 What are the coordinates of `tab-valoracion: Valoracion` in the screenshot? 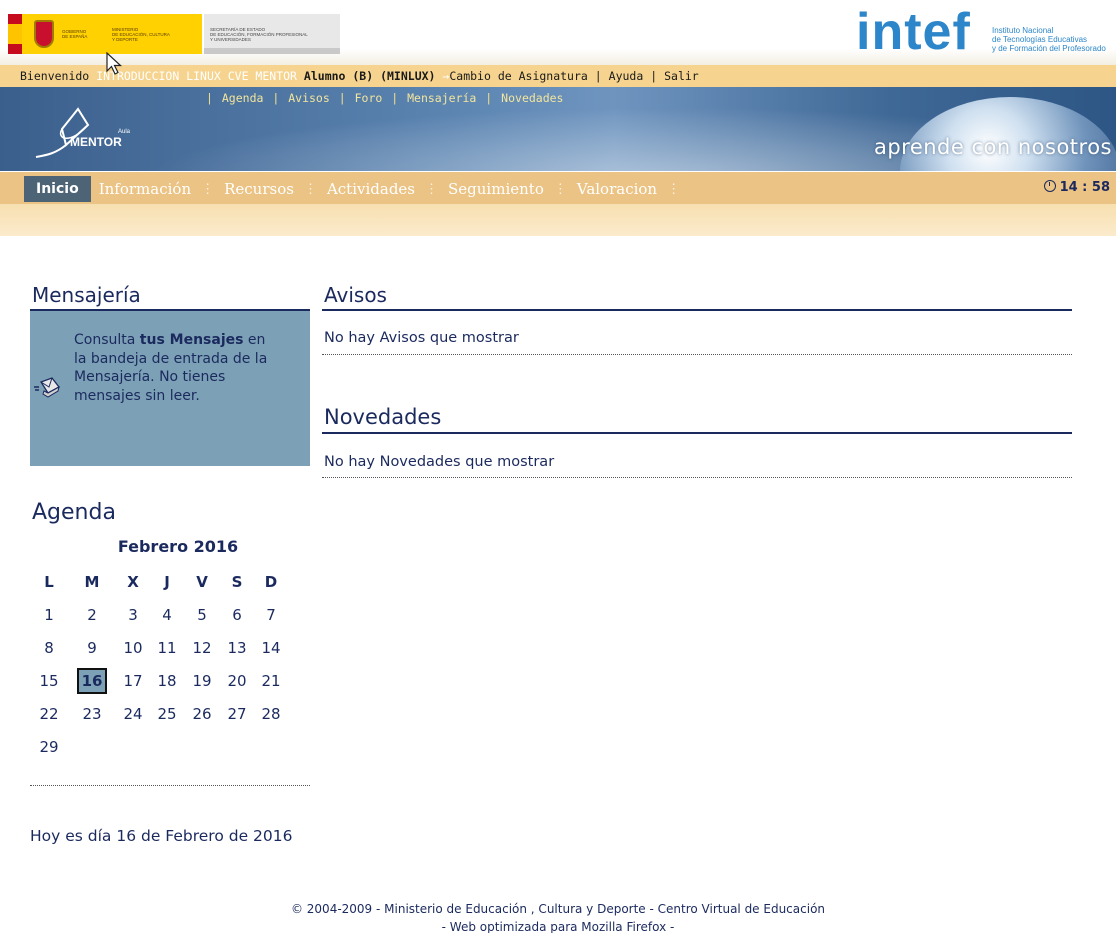 It's located at (617, 189).